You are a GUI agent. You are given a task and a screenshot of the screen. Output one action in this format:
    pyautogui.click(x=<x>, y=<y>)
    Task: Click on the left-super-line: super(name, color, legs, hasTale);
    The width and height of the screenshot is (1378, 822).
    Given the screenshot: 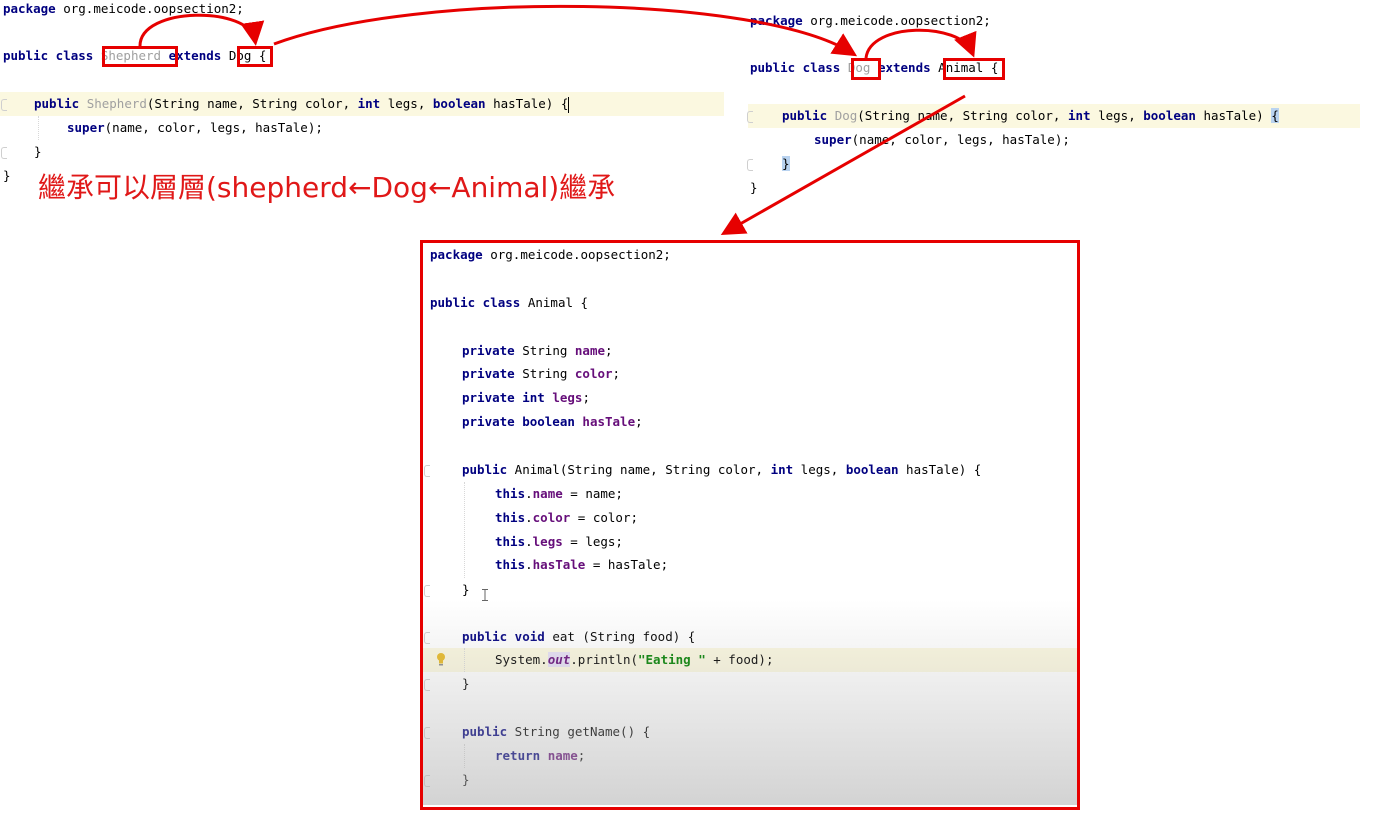 What is the action you would take?
    pyautogui.click(x=195, y=128)
    